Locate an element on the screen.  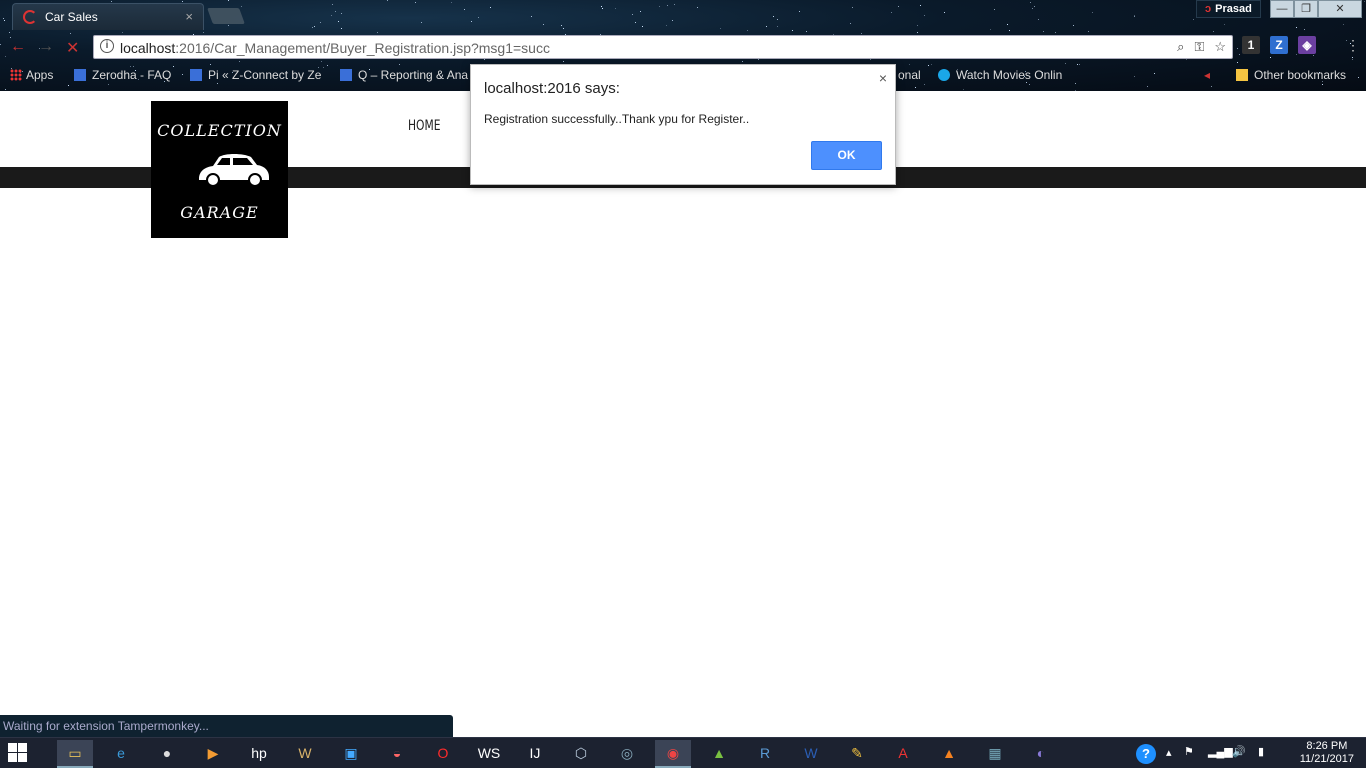
collection-garage-logo: COLLECTION GARAGE is located at coordinates (219, 169).